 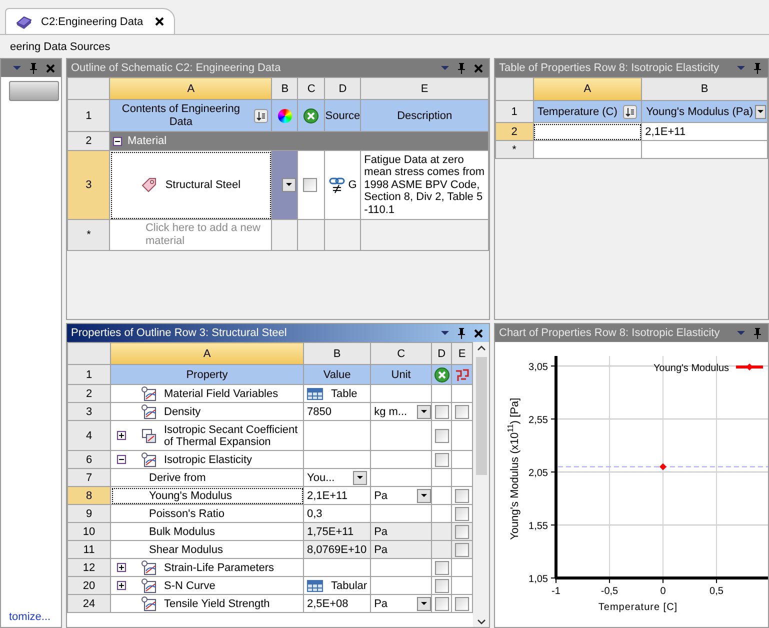 I want to click on tick-label: -0,5, so click(x=609, y=591).